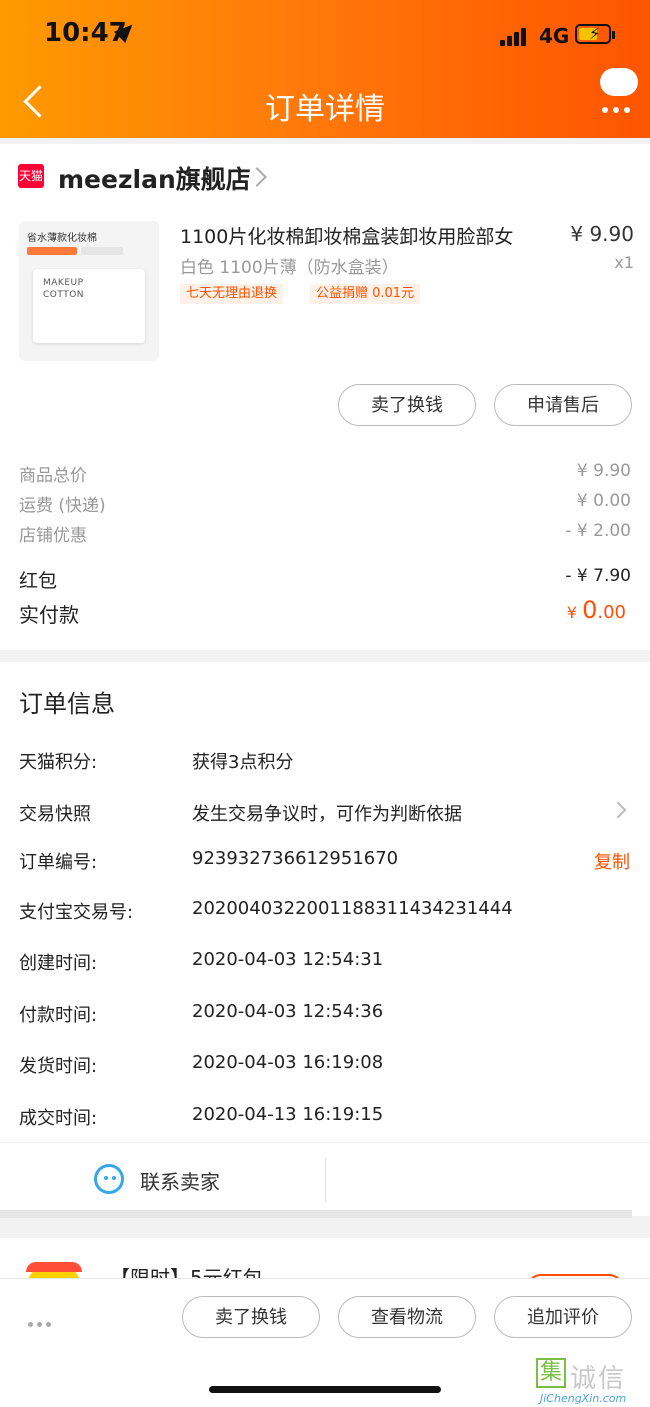 The image size is (650, 1407). I want to click on info-label: 订单编号:, so click(58, 862).